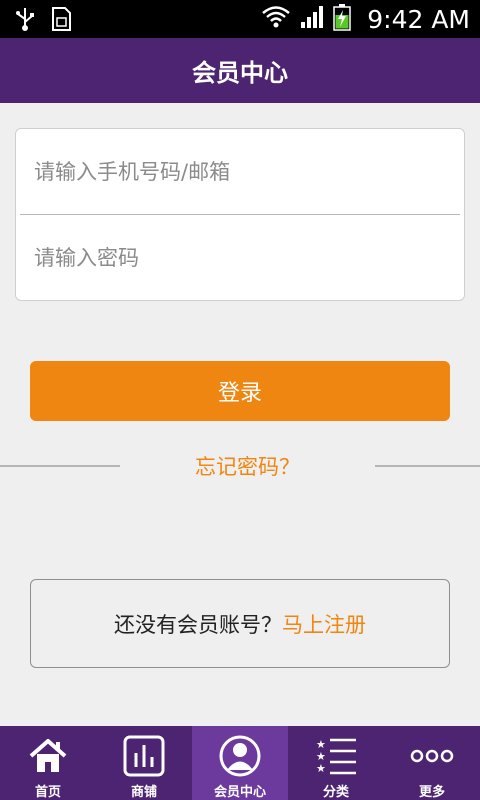  What do you see at coordinates (25, 21) in the screenshot?
I see `usb-icon` at bounding box center [25, 21].